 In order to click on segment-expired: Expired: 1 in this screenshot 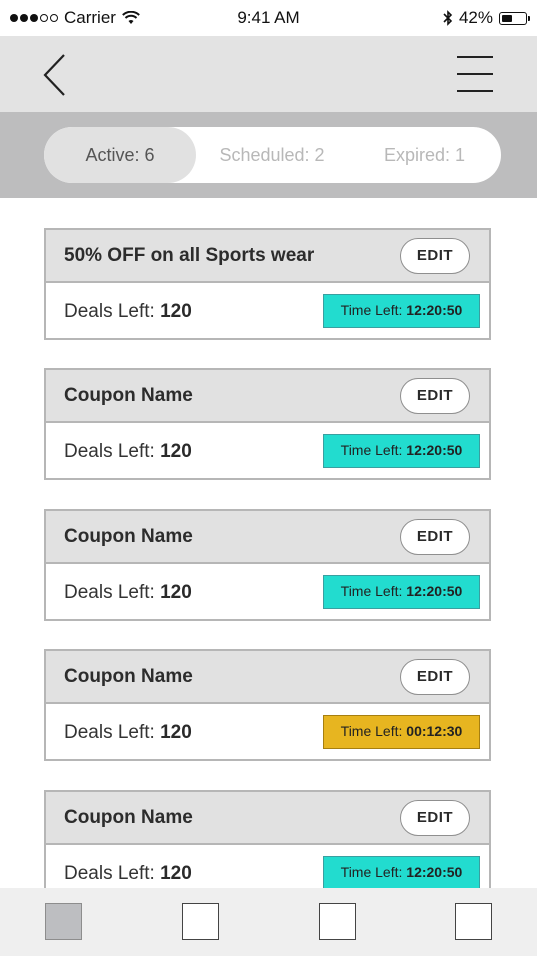, I will do `click(424, 155)`.